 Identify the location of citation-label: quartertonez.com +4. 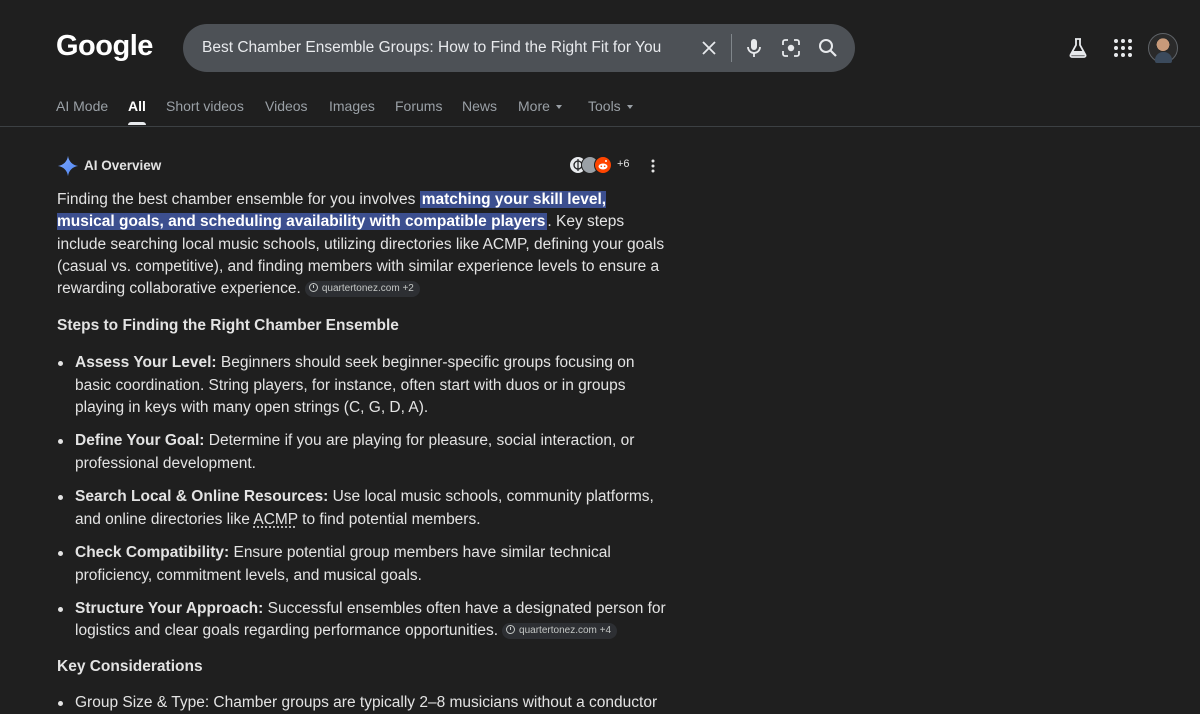
(565, 630).